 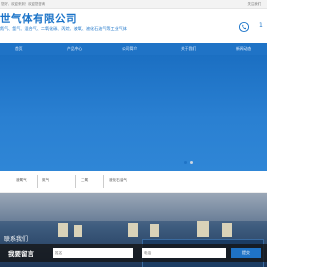 I want to click on category-link: 液化石油气, so click(x=118, y=180).